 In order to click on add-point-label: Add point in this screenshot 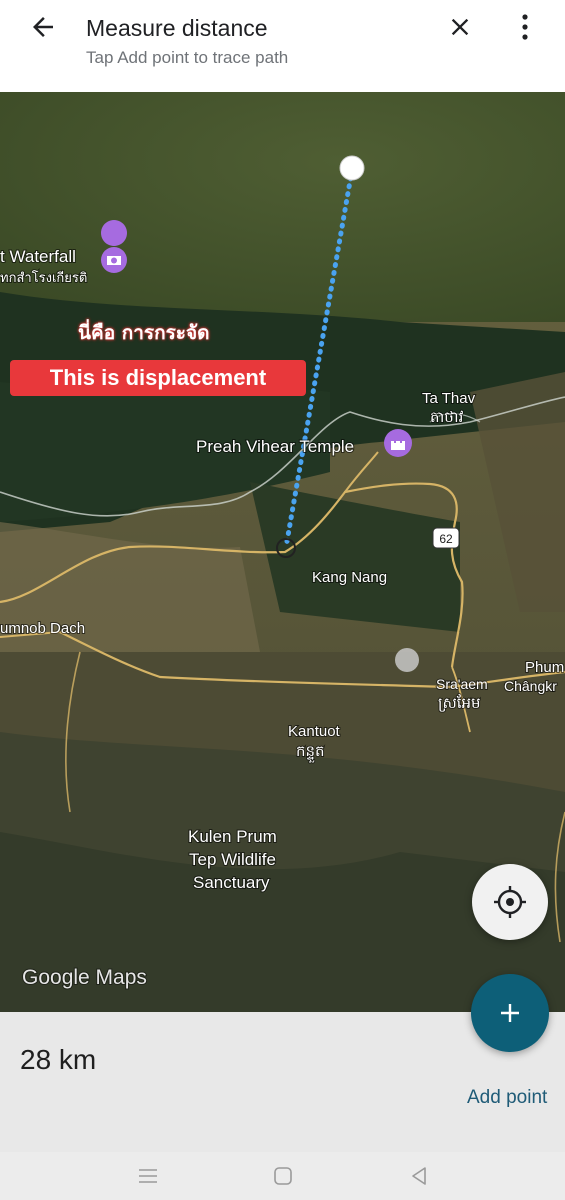, I will do `click(507, 1098)`.